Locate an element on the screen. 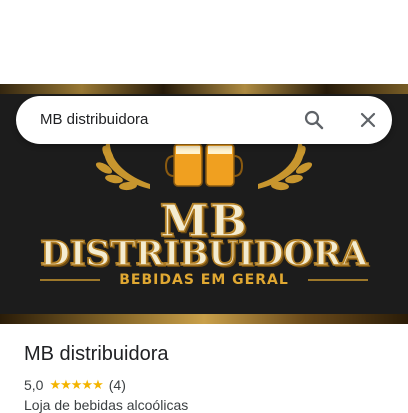  search-bar: MB distribuidora is located at coordinates (204, 120).